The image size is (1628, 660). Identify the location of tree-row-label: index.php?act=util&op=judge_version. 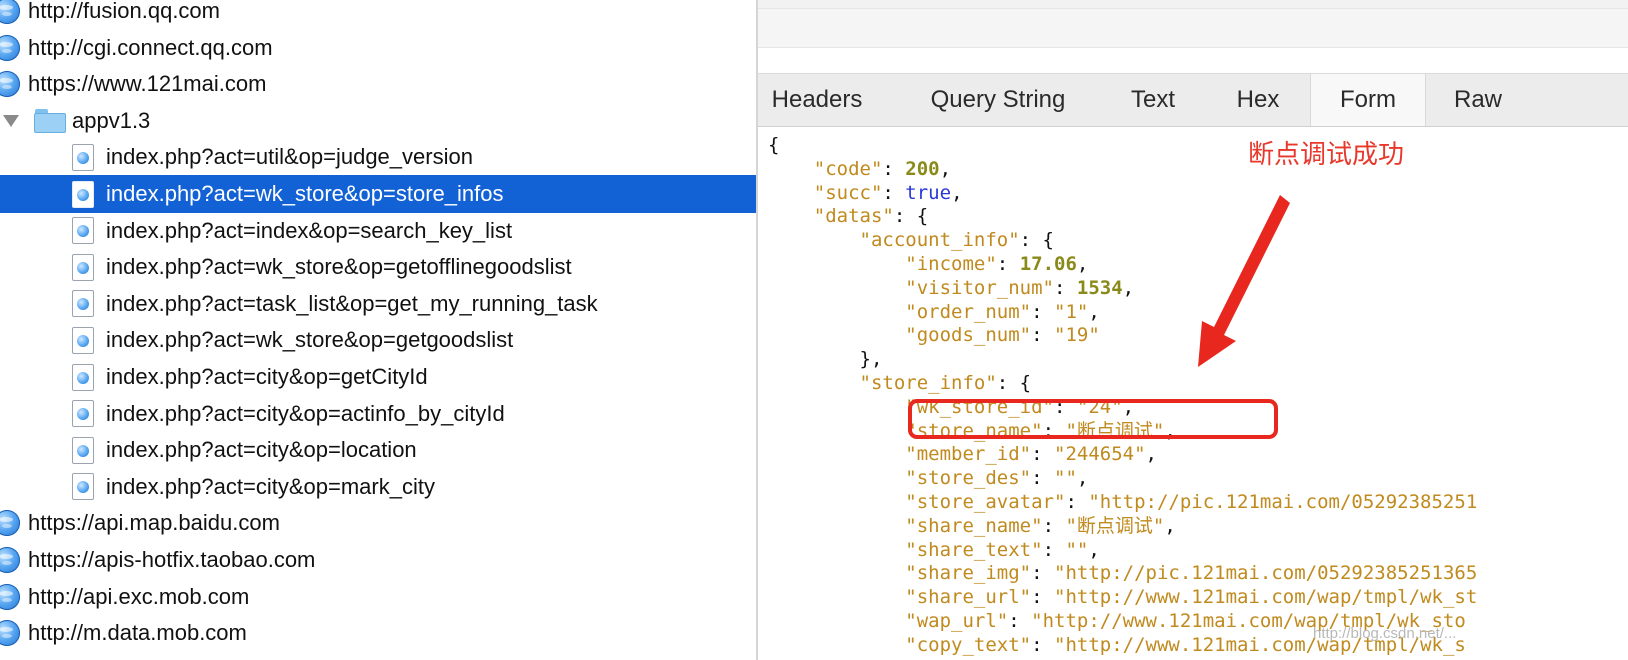
(289, 157).